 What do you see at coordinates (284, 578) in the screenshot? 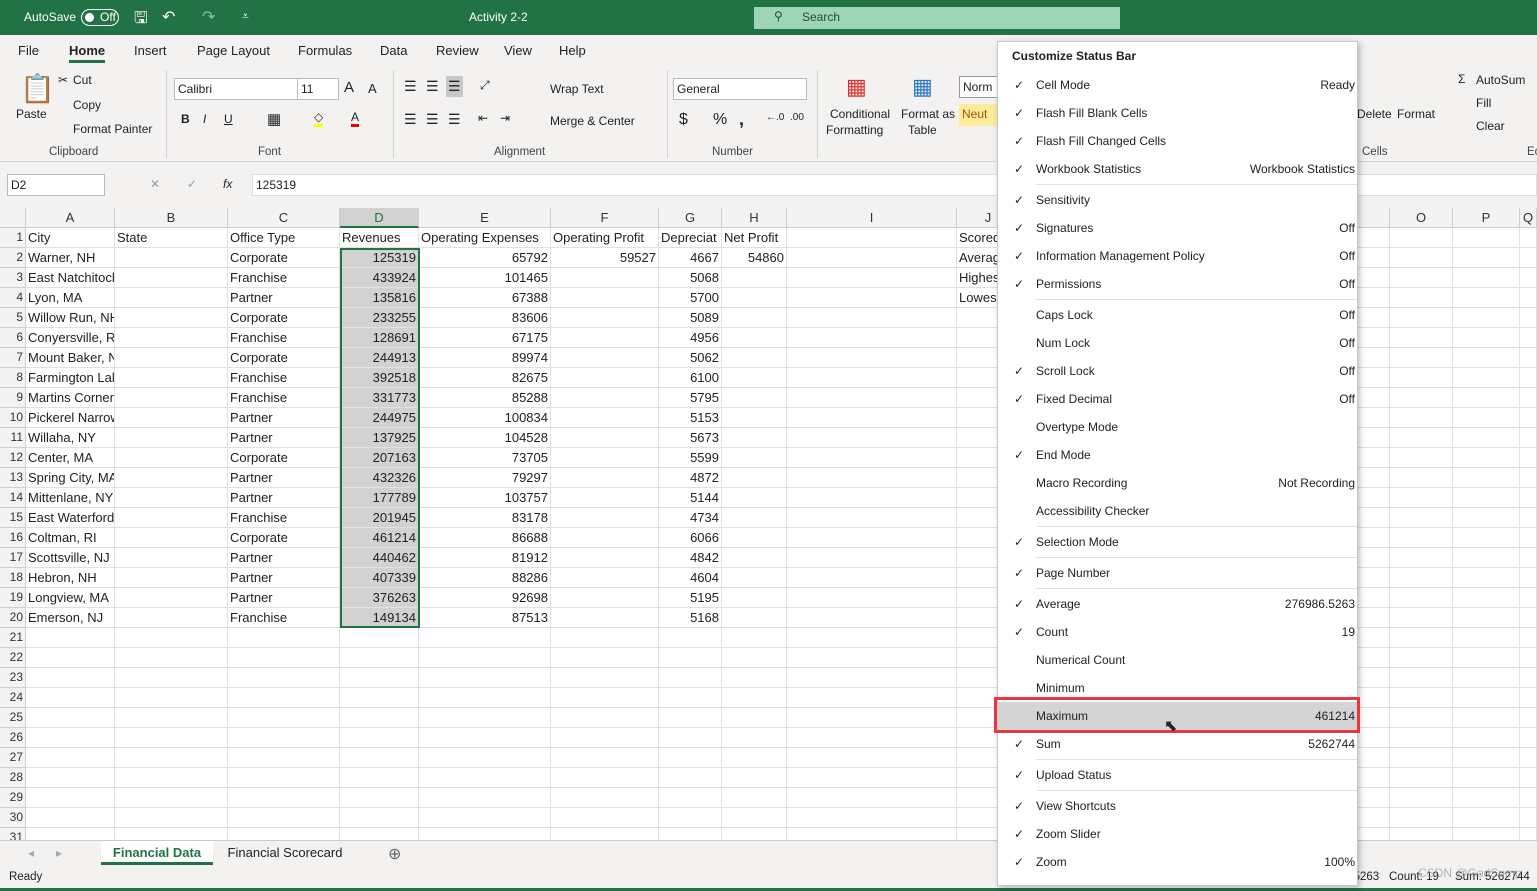
I see `cell: Partner` at bounding box center [284, 578].